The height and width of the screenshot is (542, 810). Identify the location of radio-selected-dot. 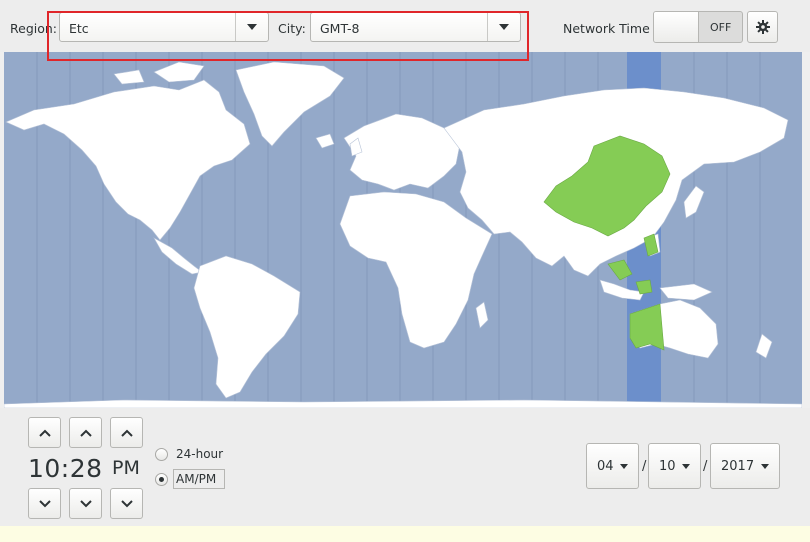
(161, 479).